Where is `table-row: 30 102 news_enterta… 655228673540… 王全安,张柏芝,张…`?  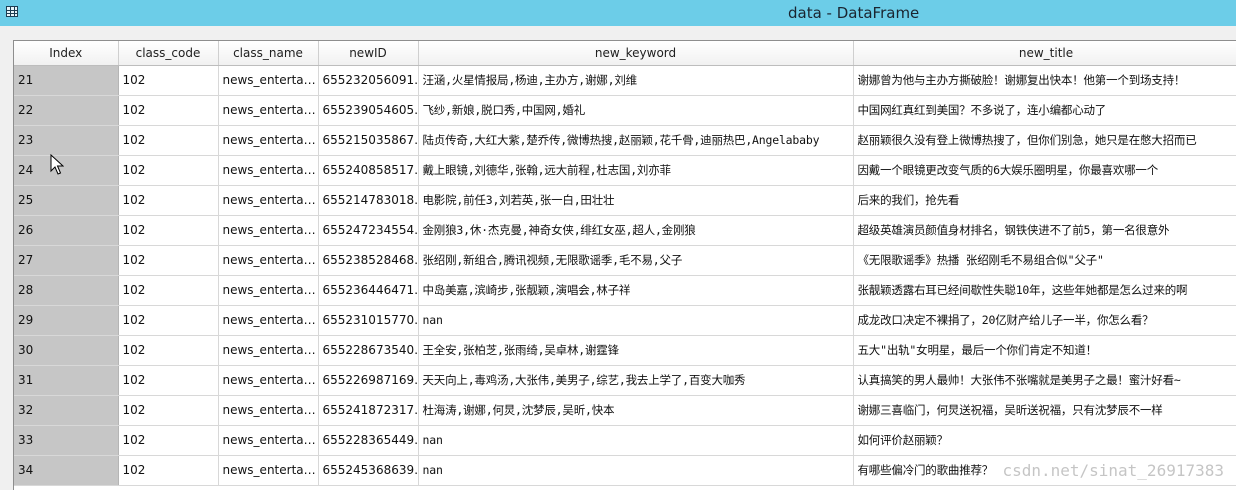
table-row: 30 102 news_enterta… 655228673540… 王全安,张柏芝,张… is located at coordinates (625, 350).